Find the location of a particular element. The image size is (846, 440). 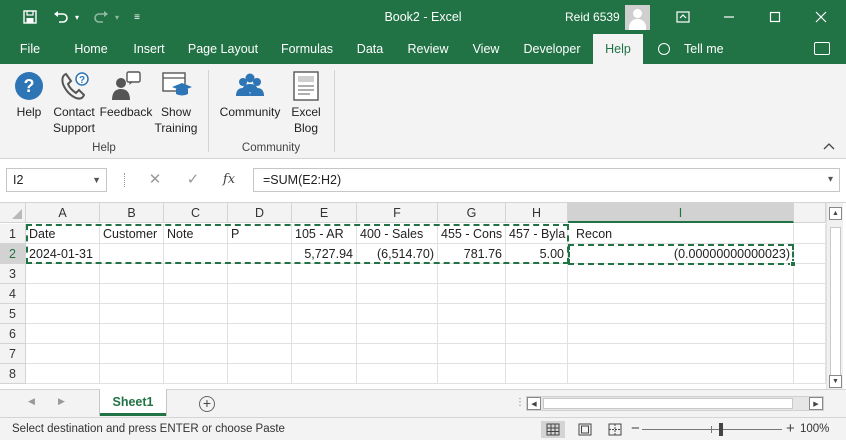

tab-developer: Developer is located at coordinates (552, 49).